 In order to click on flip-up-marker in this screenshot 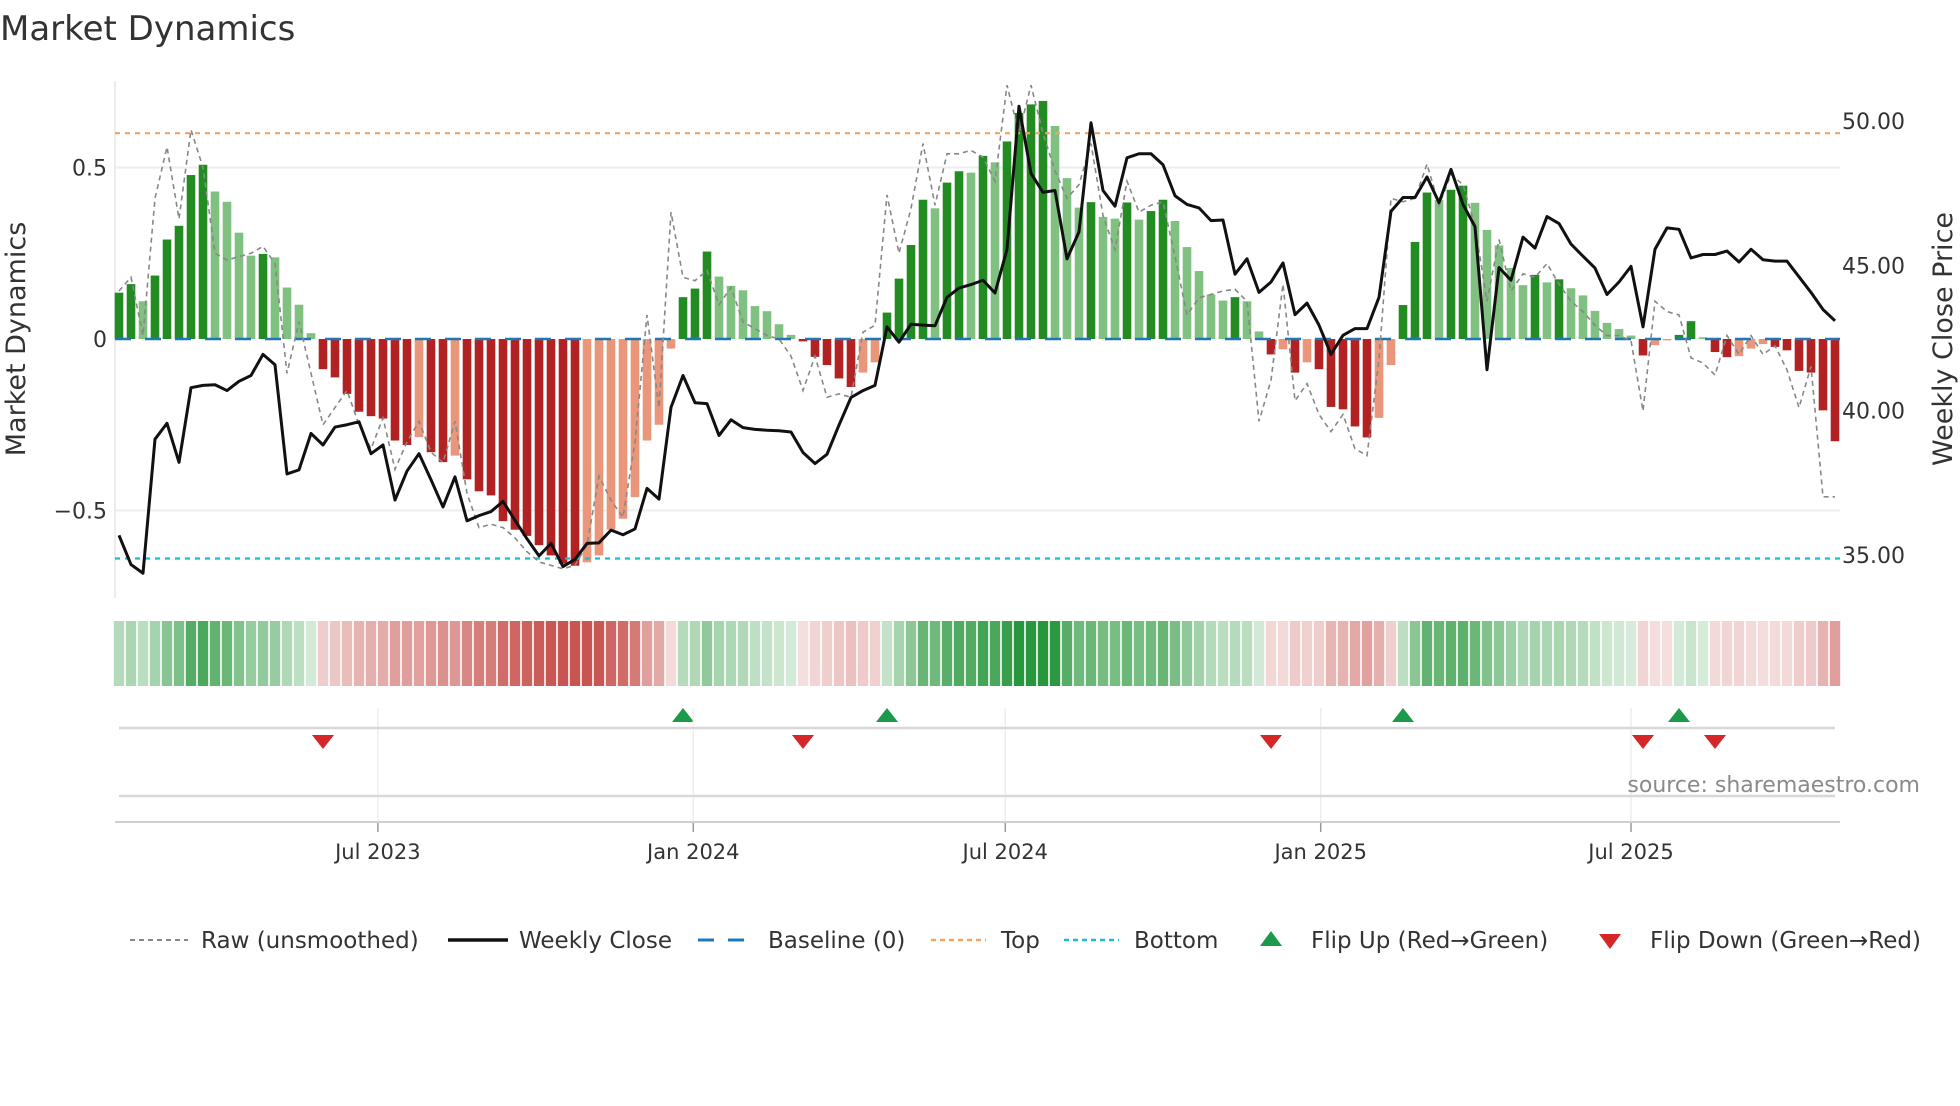, I will do `click(887, 715)`.